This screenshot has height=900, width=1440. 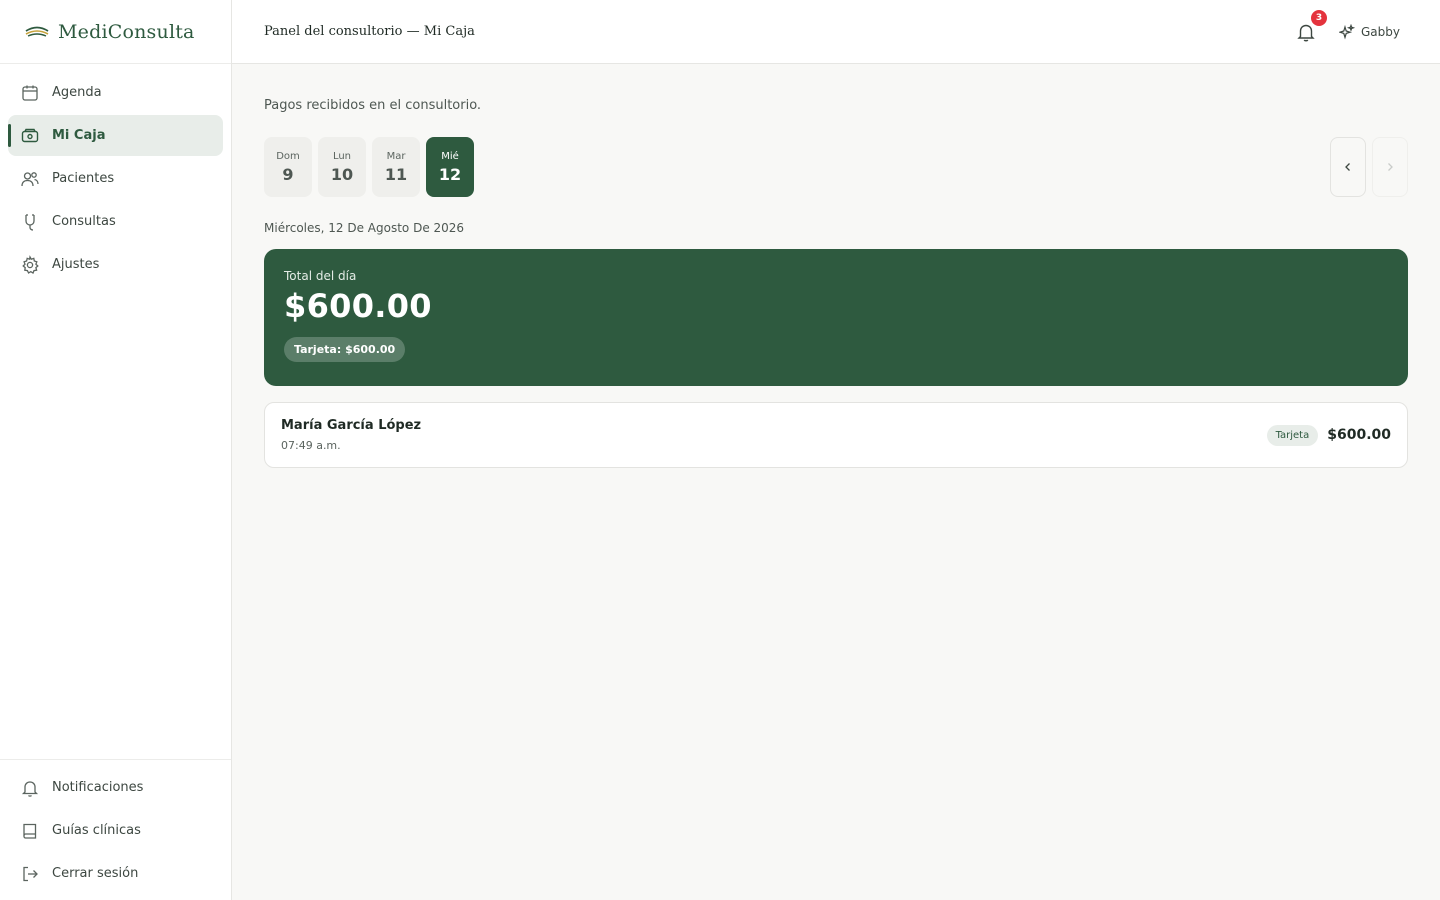 What do you see at coordinates (98, 787) in the screenshot?
I see `sidebar-item-label: Notificaciones` at bounding box center [98, 787].